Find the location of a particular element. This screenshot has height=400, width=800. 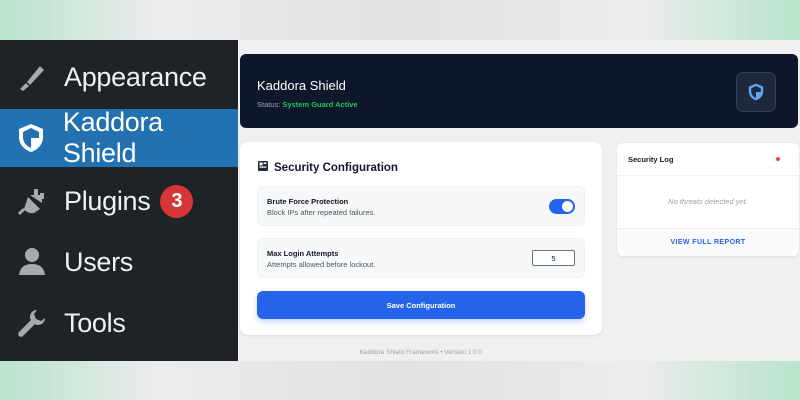

toggle-knob is located at coordinates (567, 206).